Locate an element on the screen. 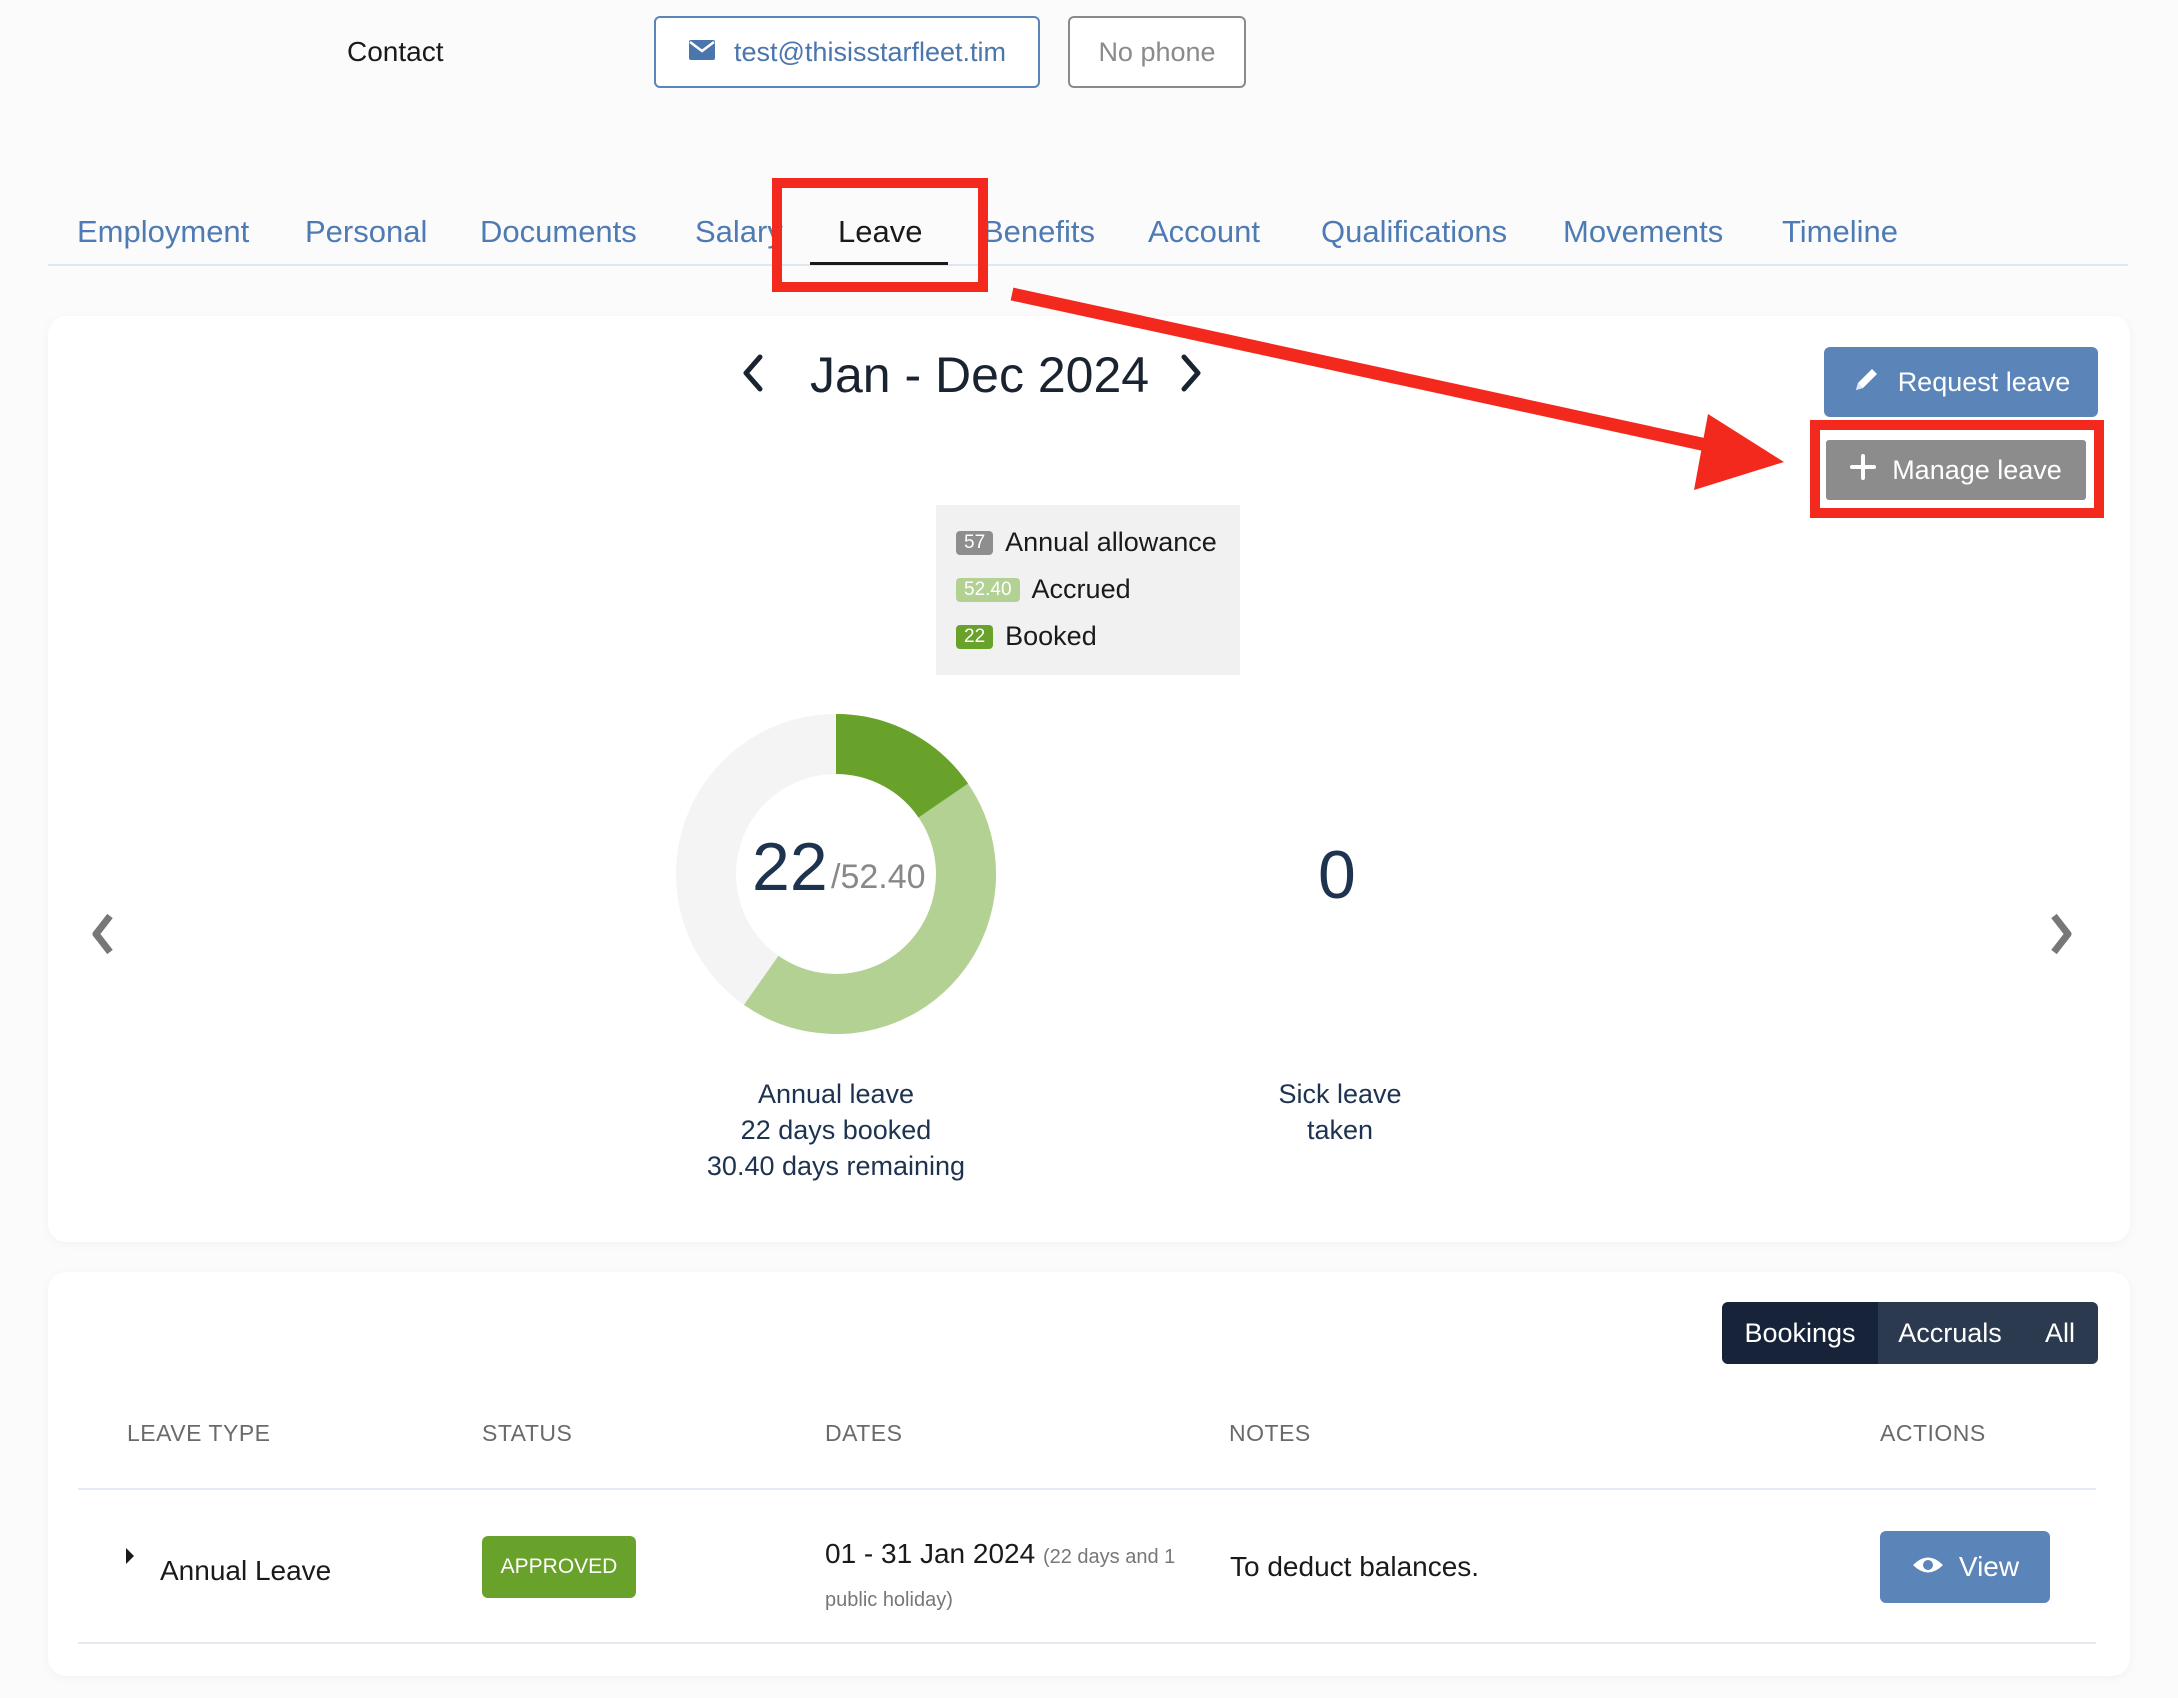  phone-label: No phone is located at coordinates (1157, 51).